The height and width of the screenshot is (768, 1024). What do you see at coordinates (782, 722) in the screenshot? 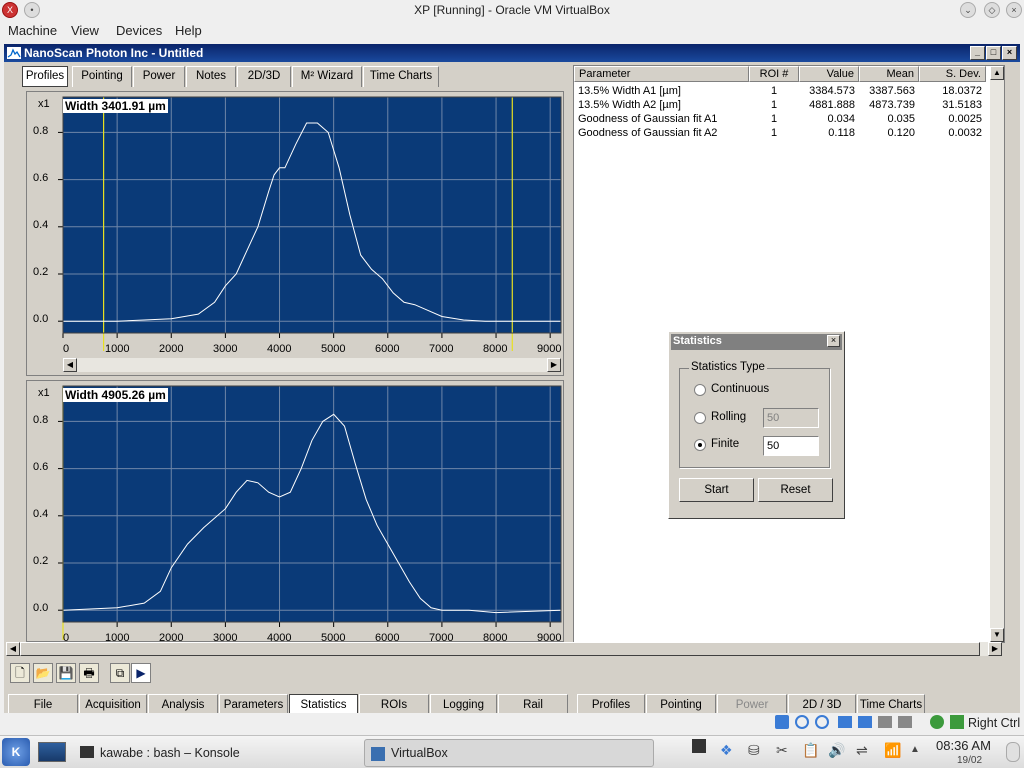
I see `usb-status-icon` at bounding box center [782, 722].